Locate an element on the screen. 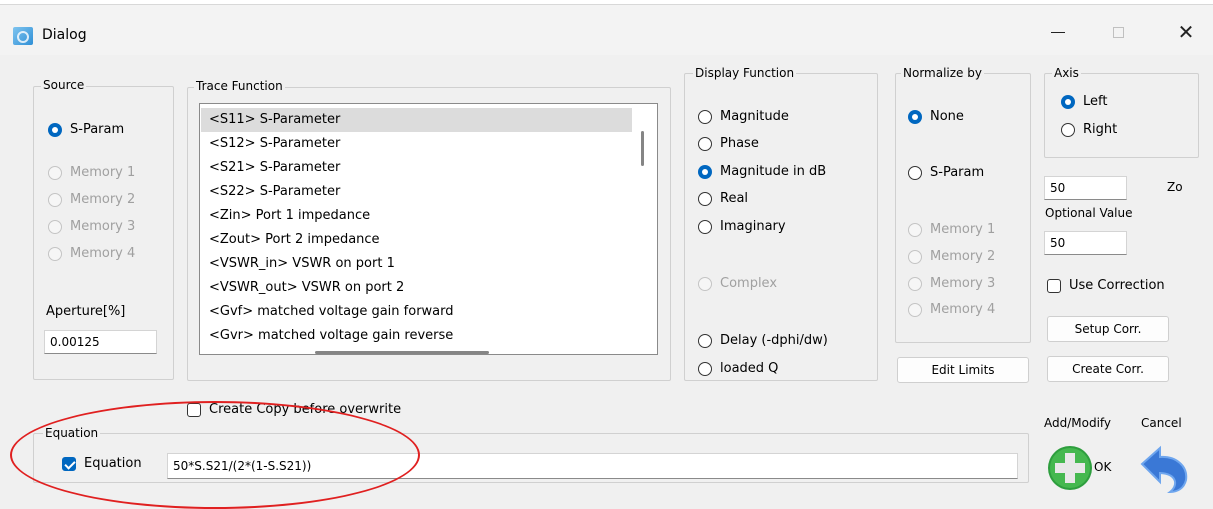 The width and height of the screenshot is (1213, 509). equation-input: 50*S.S21/(2*(1-S.S21)) is located at coordinates (592, 466).